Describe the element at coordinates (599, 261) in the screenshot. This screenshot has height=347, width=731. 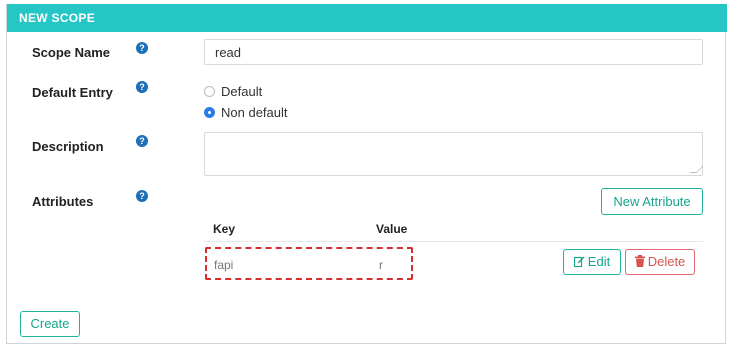
I see `edit-label: Edit` at that location.